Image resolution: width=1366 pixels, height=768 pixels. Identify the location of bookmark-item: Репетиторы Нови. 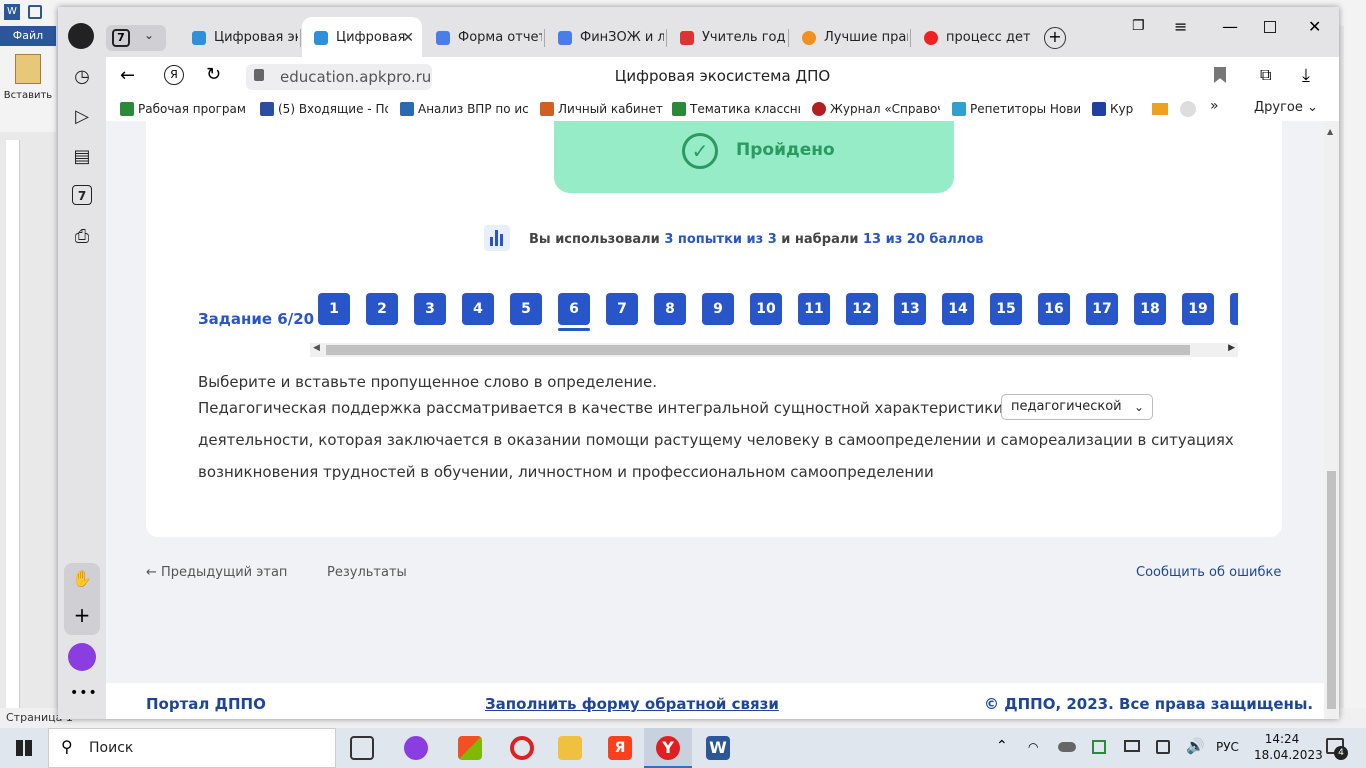
(1016, 110).